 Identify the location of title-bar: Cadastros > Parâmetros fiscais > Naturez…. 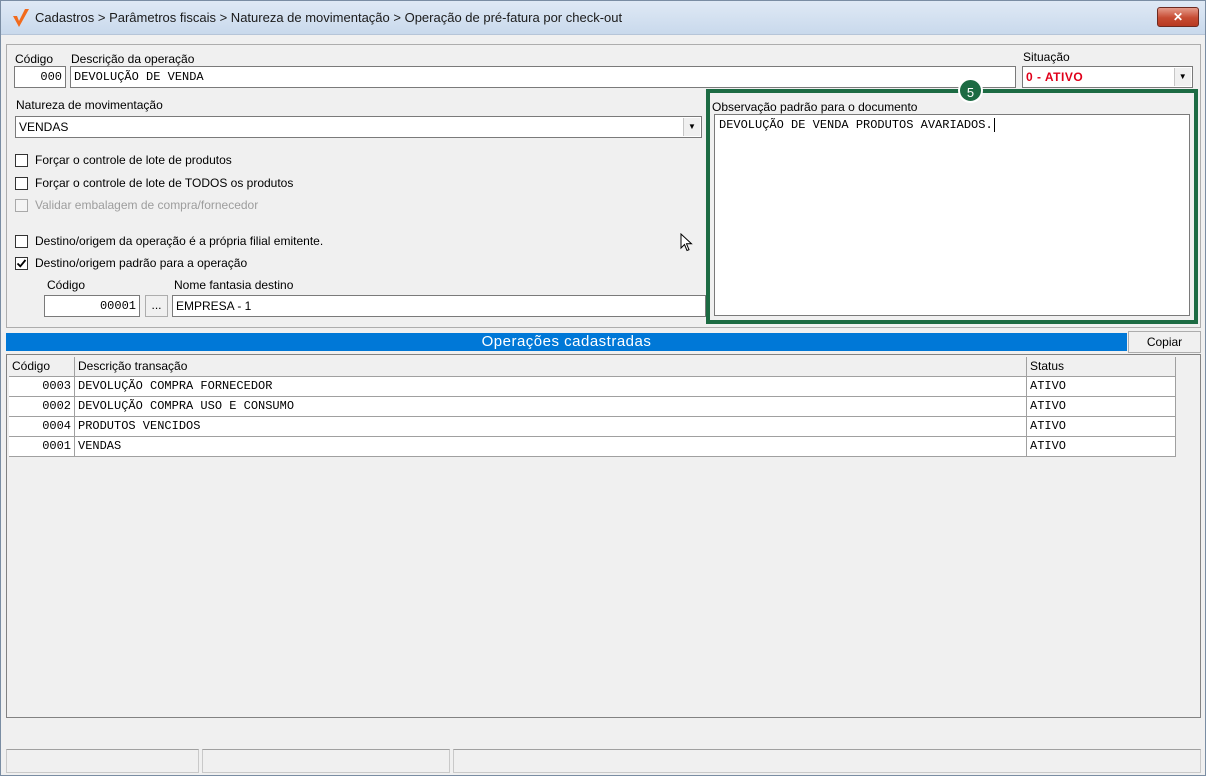
(603, 18).